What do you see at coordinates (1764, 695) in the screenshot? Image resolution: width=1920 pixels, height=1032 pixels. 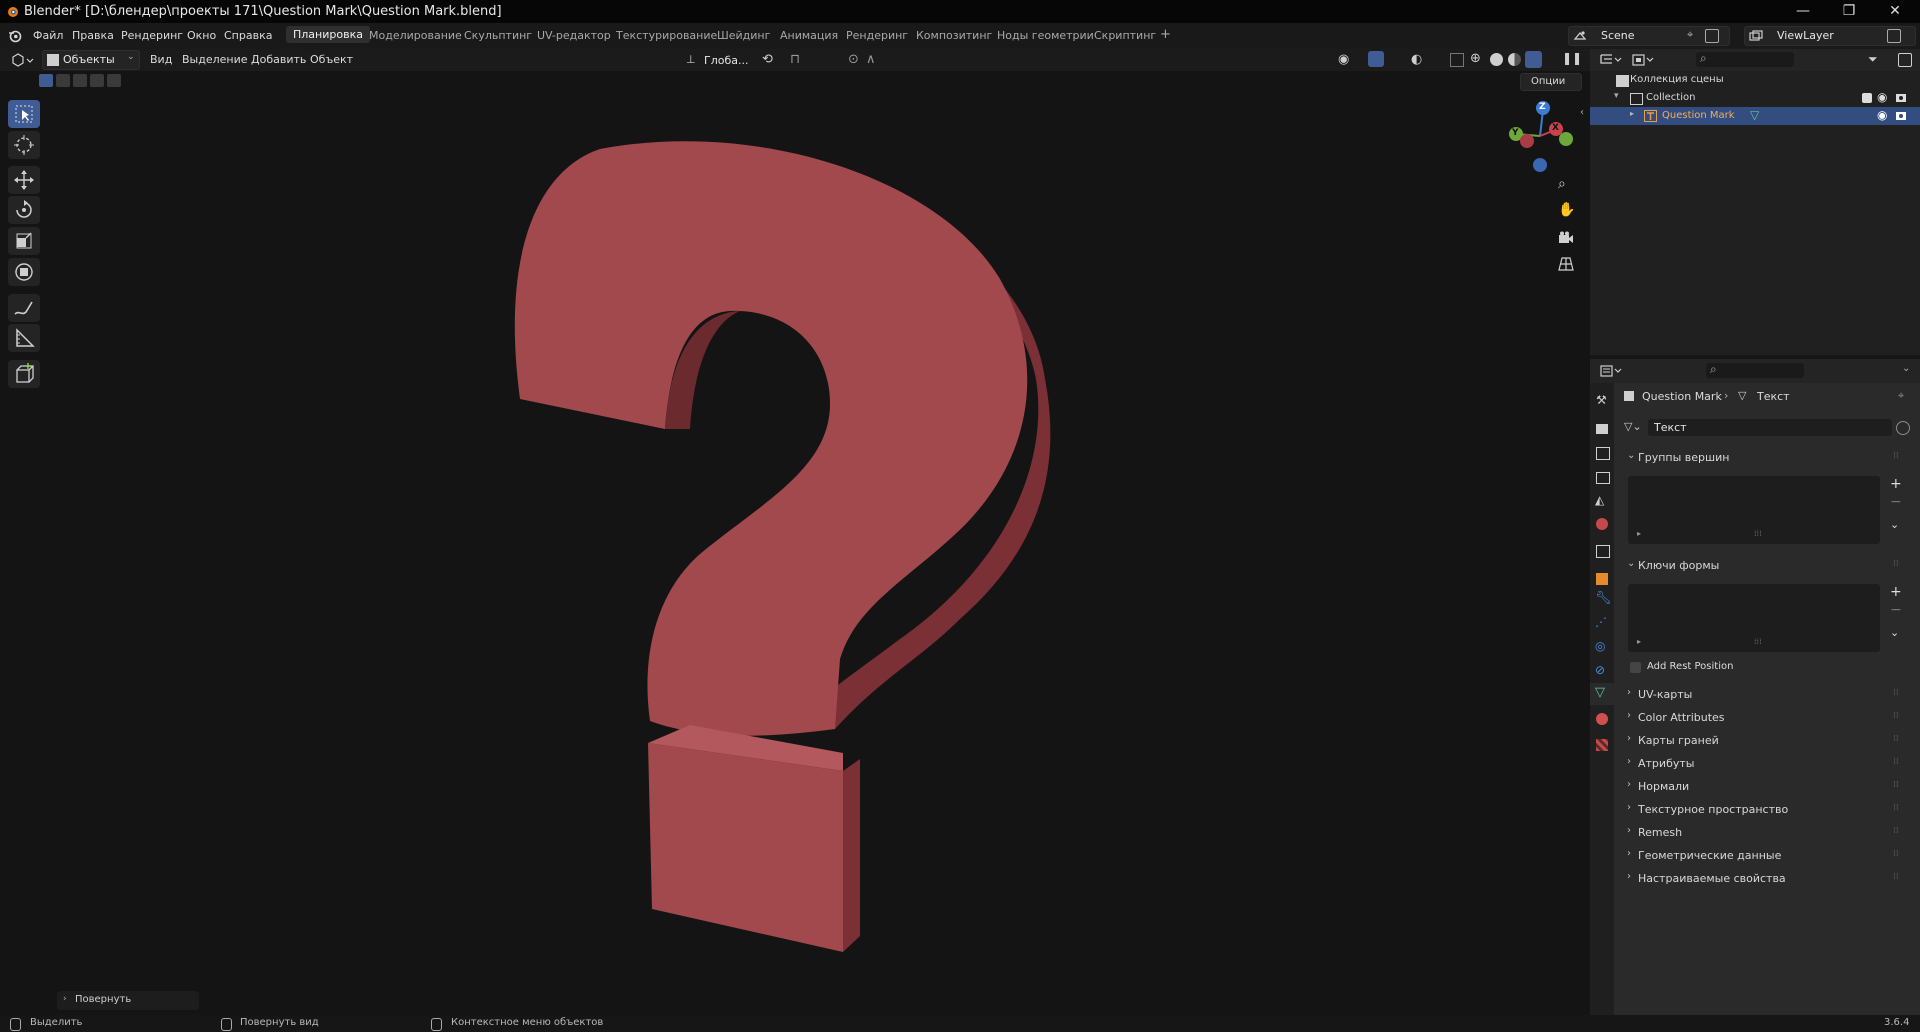 I see `panel-uv-maps-header: › UV-карты ⁞⁞` at bounding box center [1764, 695].